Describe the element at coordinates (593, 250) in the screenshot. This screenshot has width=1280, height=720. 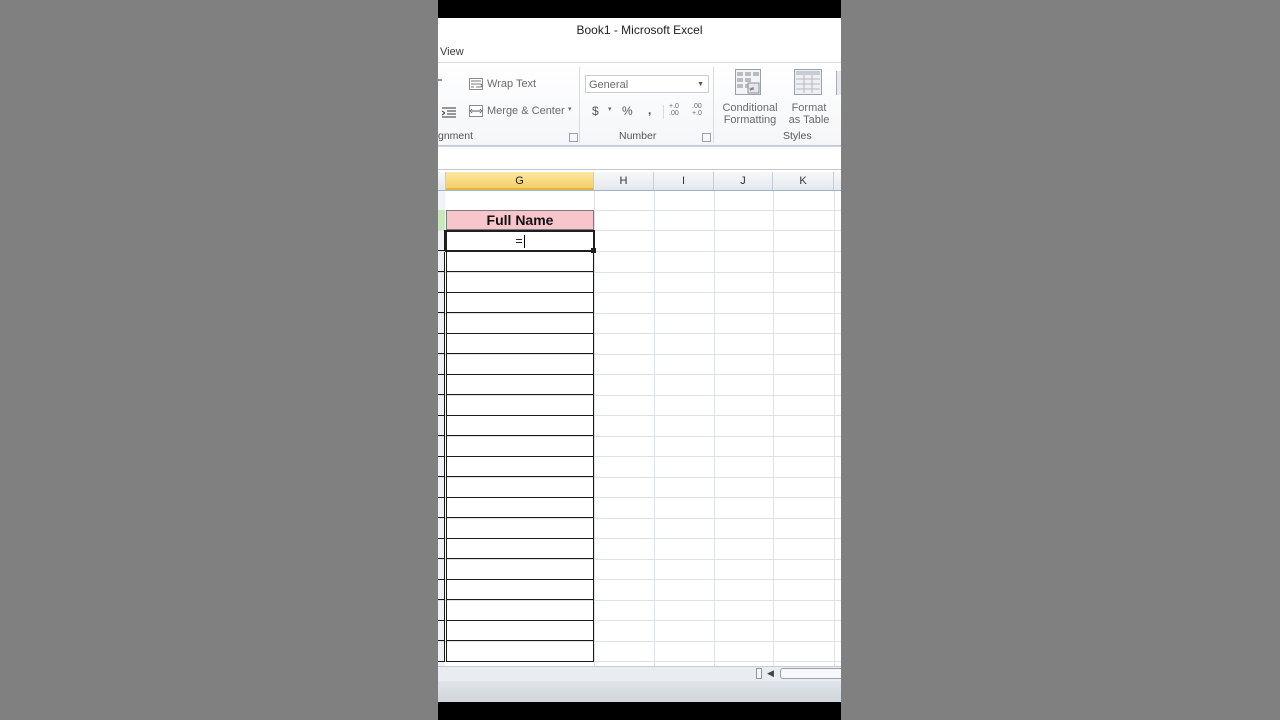
I see `fill-handle` at that location.